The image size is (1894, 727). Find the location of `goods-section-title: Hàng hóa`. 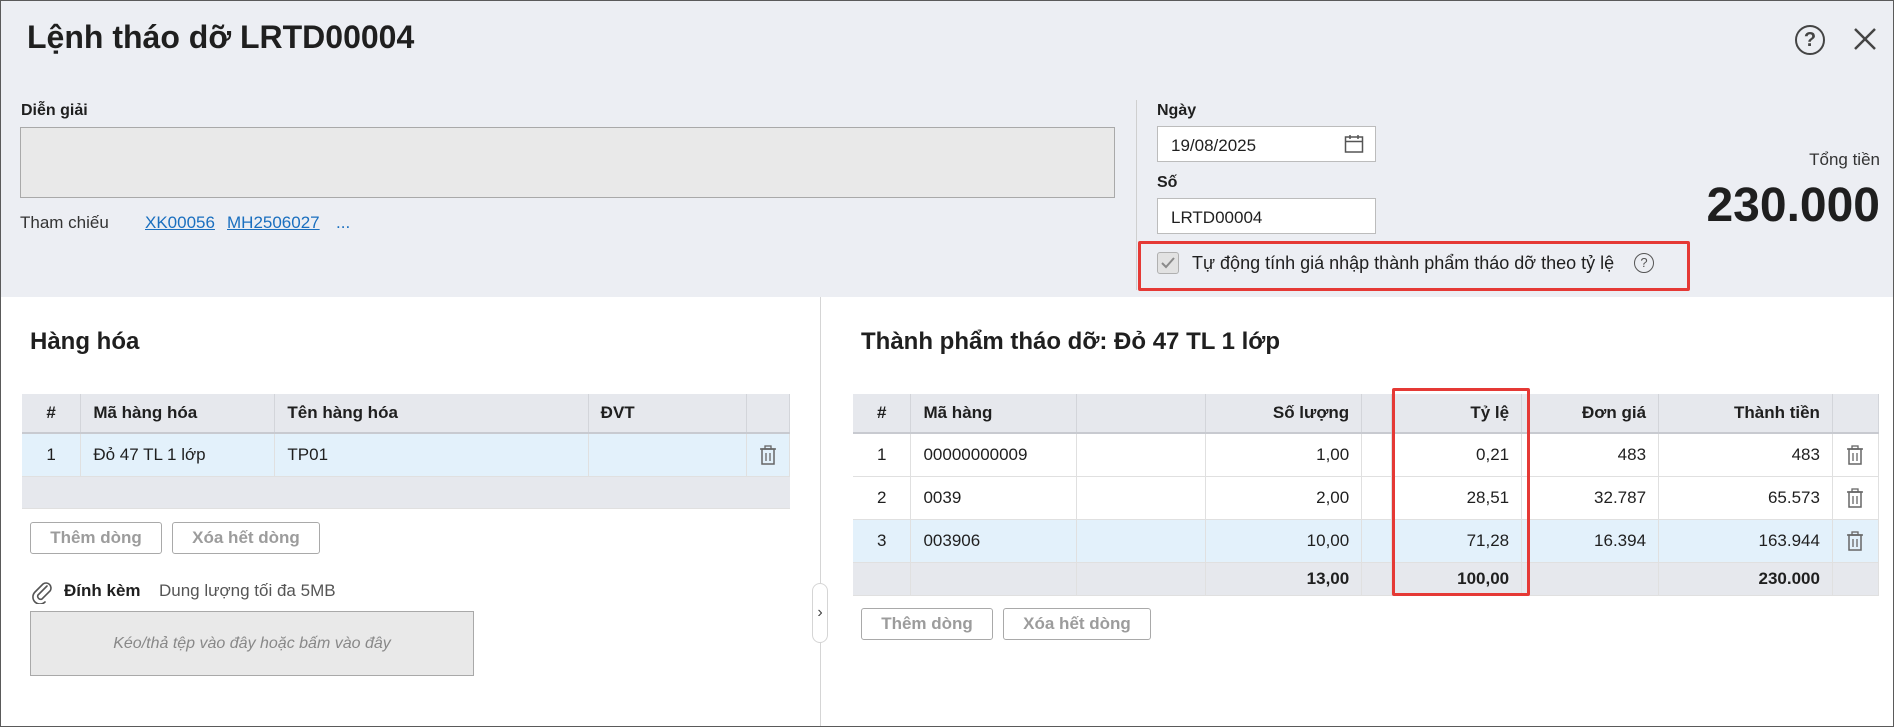

goods-section-title: Hàng hóa is located at coordinates (85, 341).